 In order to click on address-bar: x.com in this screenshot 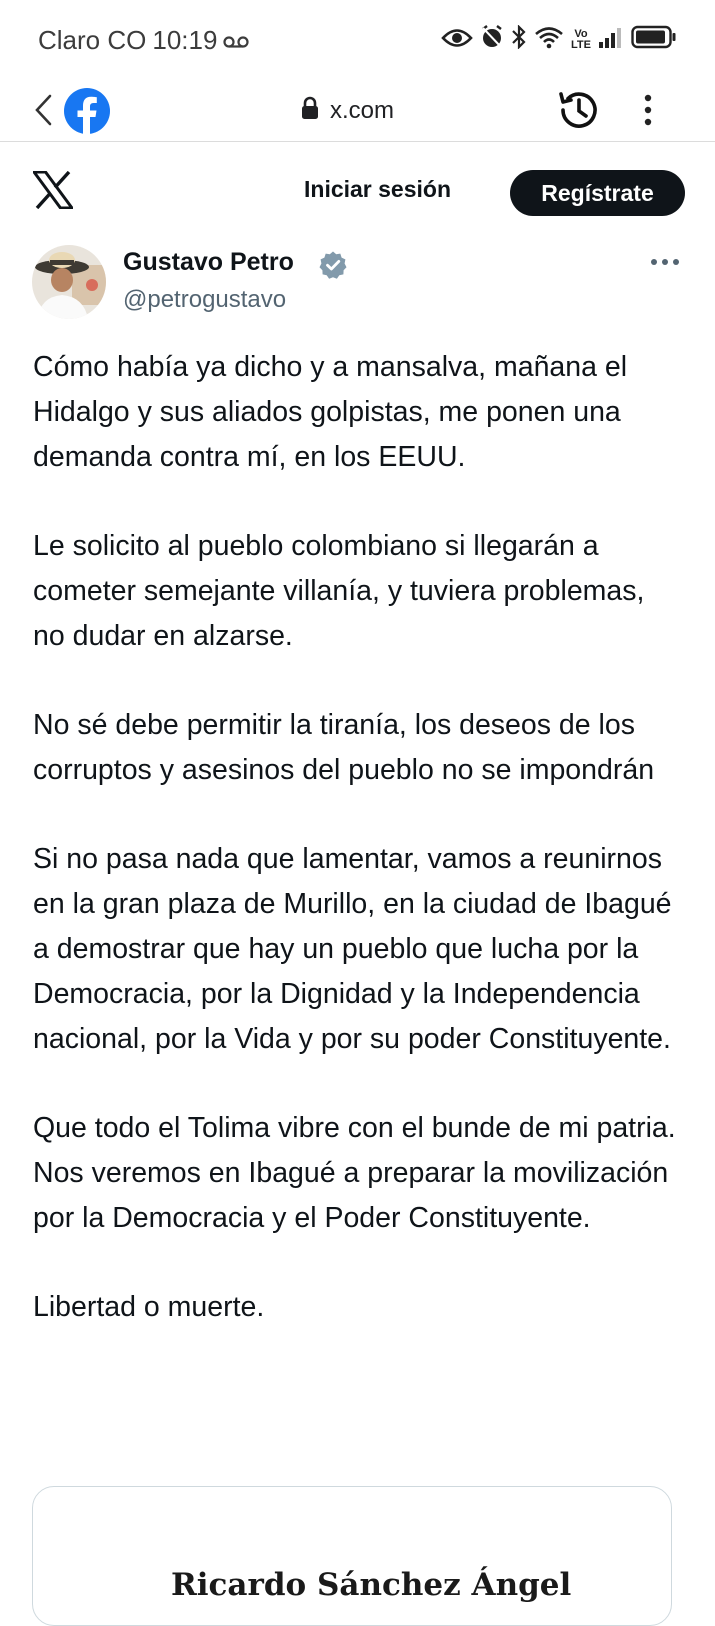, I will do `click(347, 111)`.